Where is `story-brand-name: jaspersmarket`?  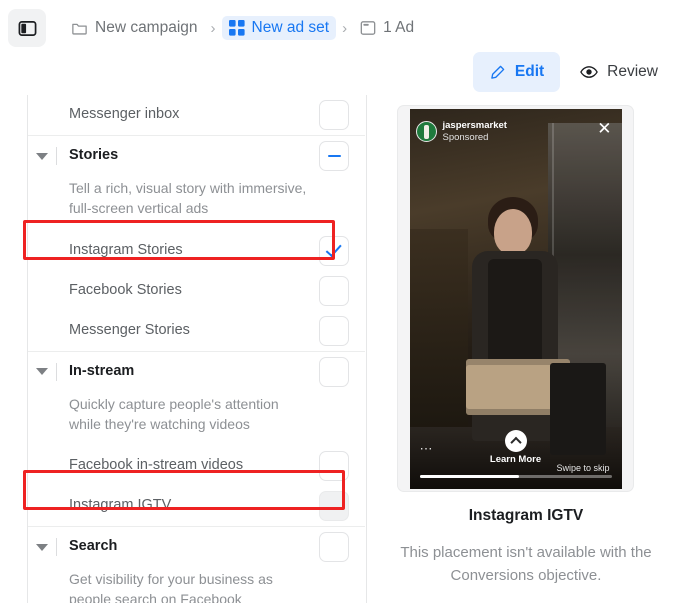 story-brand-name: jaspersmarket is located at coordinates (474, 125).